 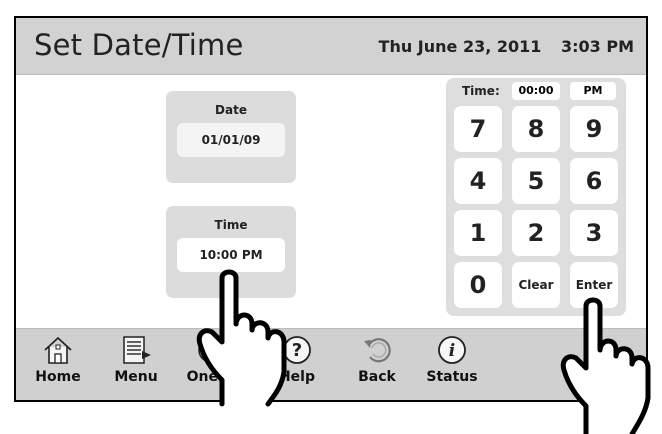 What do you see at coordinates (594, 233) in the screenshot?
I see `key-3: 3` at bounding box center [594, 233].